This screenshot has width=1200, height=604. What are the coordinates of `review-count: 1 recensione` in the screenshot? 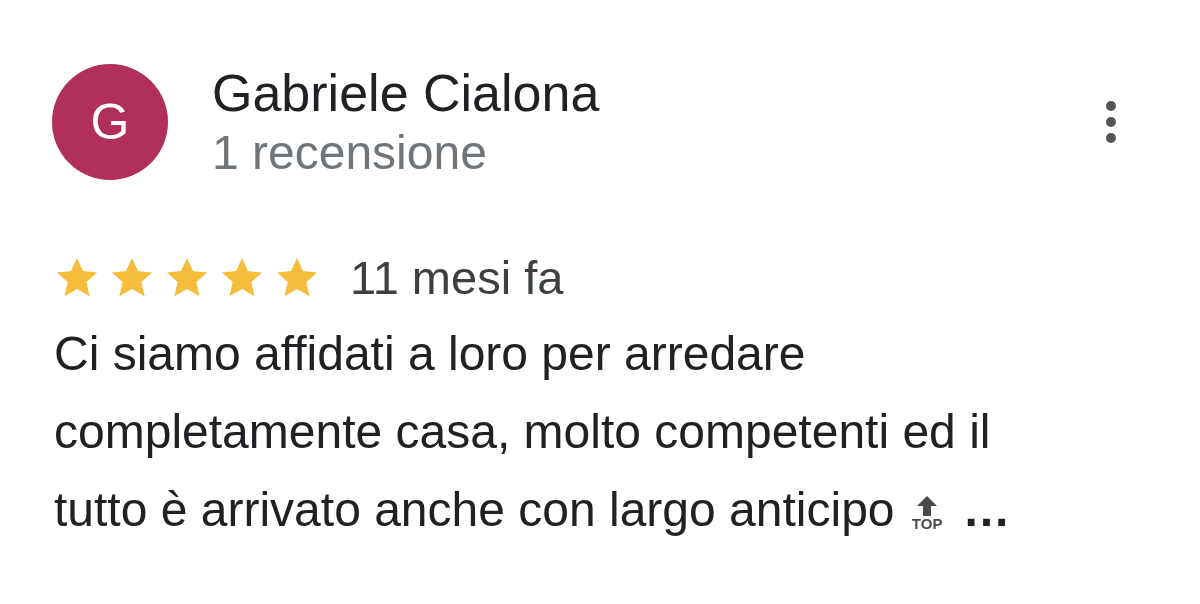 It's located at (350, 153).